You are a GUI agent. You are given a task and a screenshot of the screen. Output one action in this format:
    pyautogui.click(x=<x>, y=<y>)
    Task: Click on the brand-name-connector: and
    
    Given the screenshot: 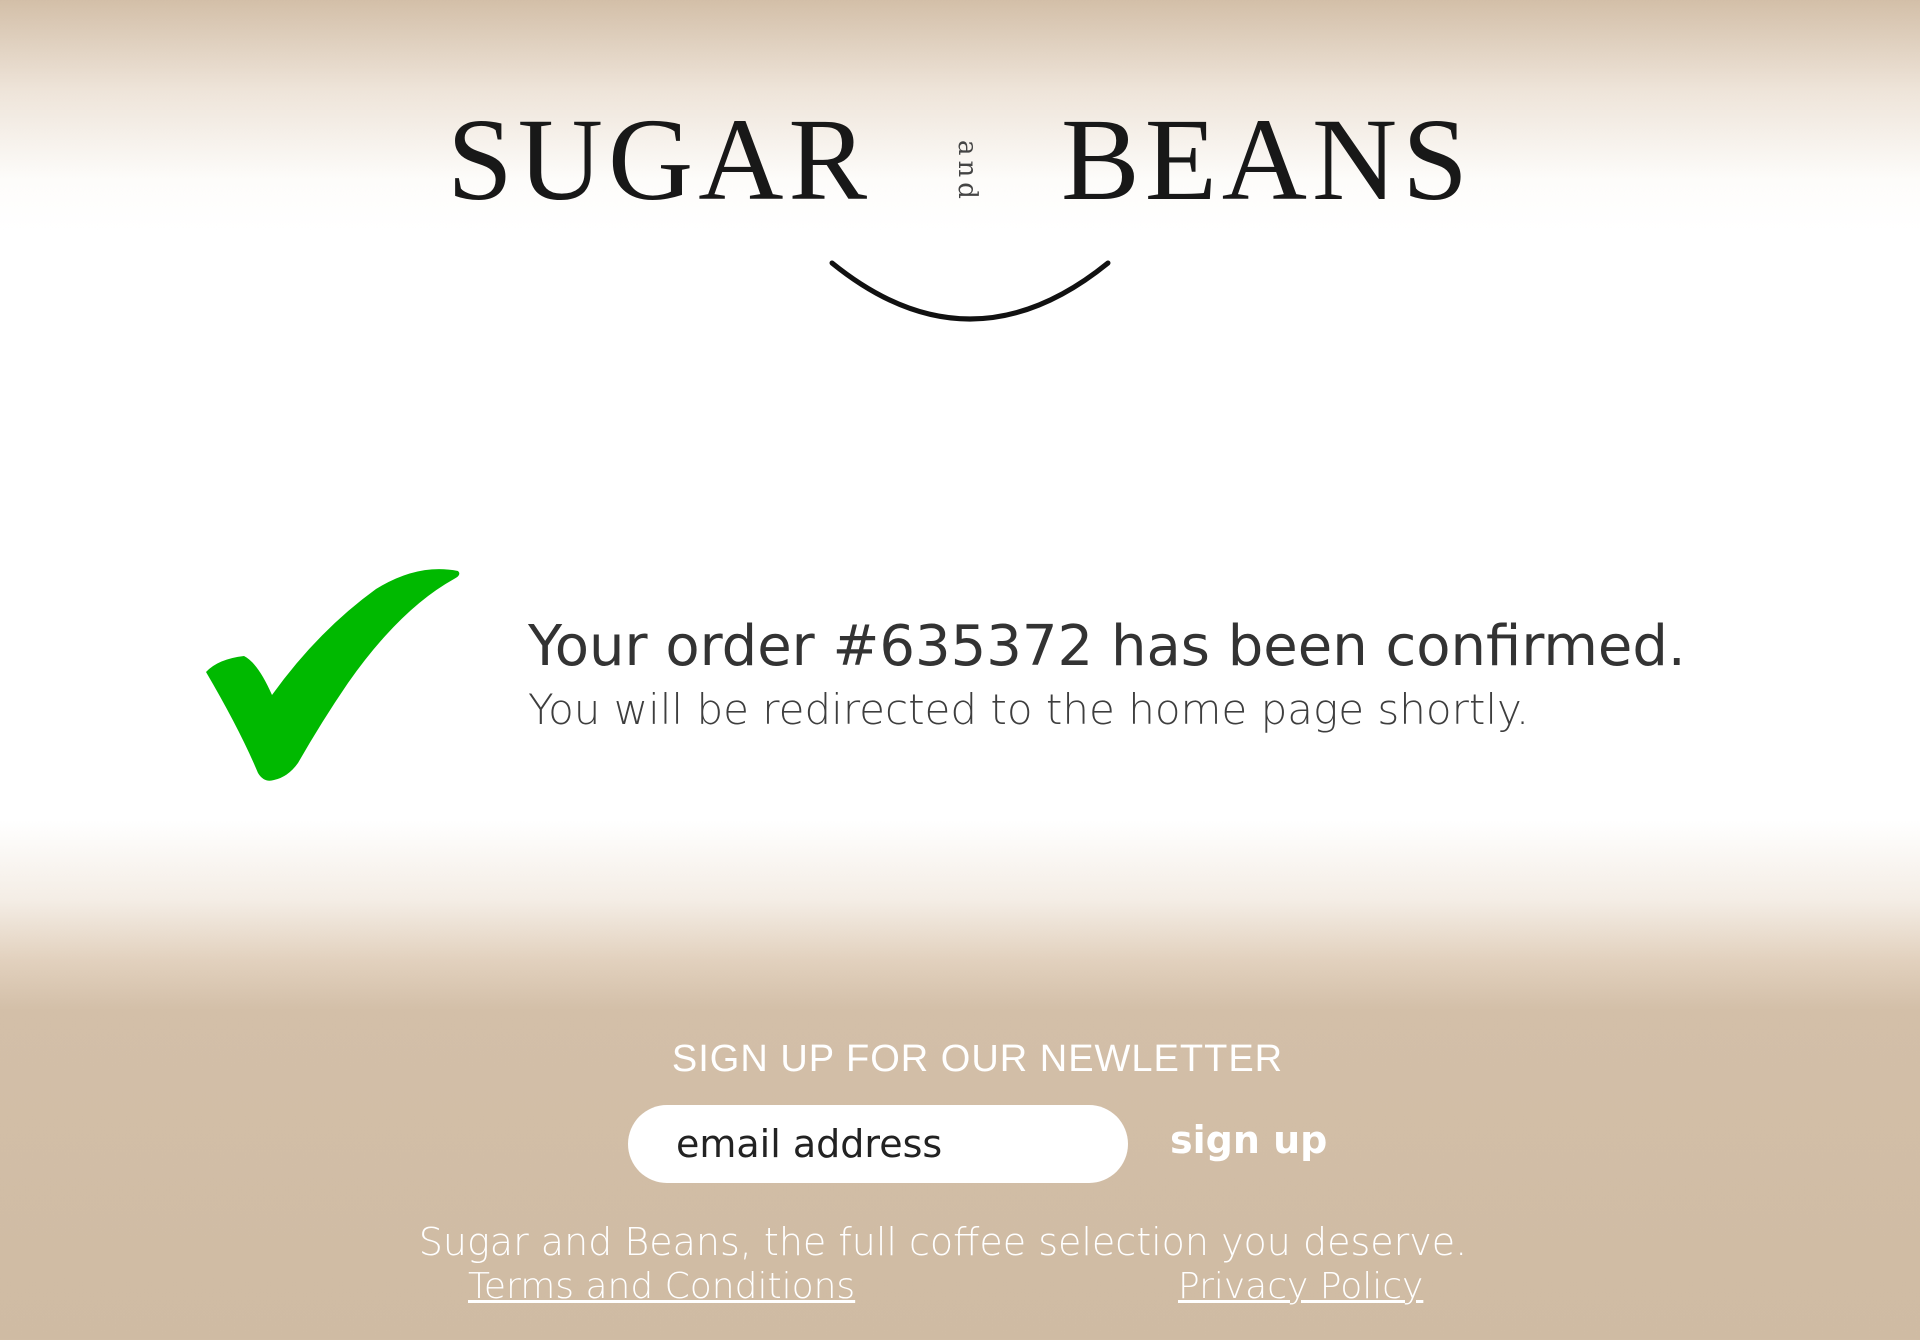 What is the action you would take?
    pyautogui.click(x=966, y=171)
    